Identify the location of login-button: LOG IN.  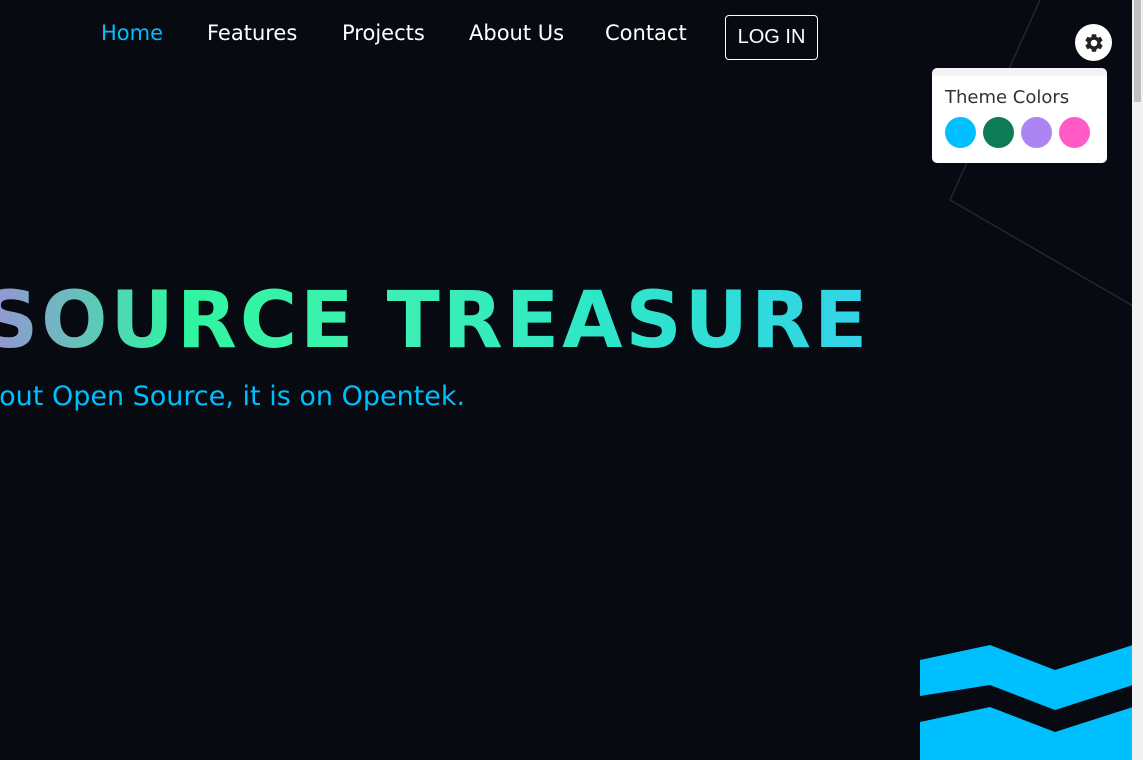
(771, 37).